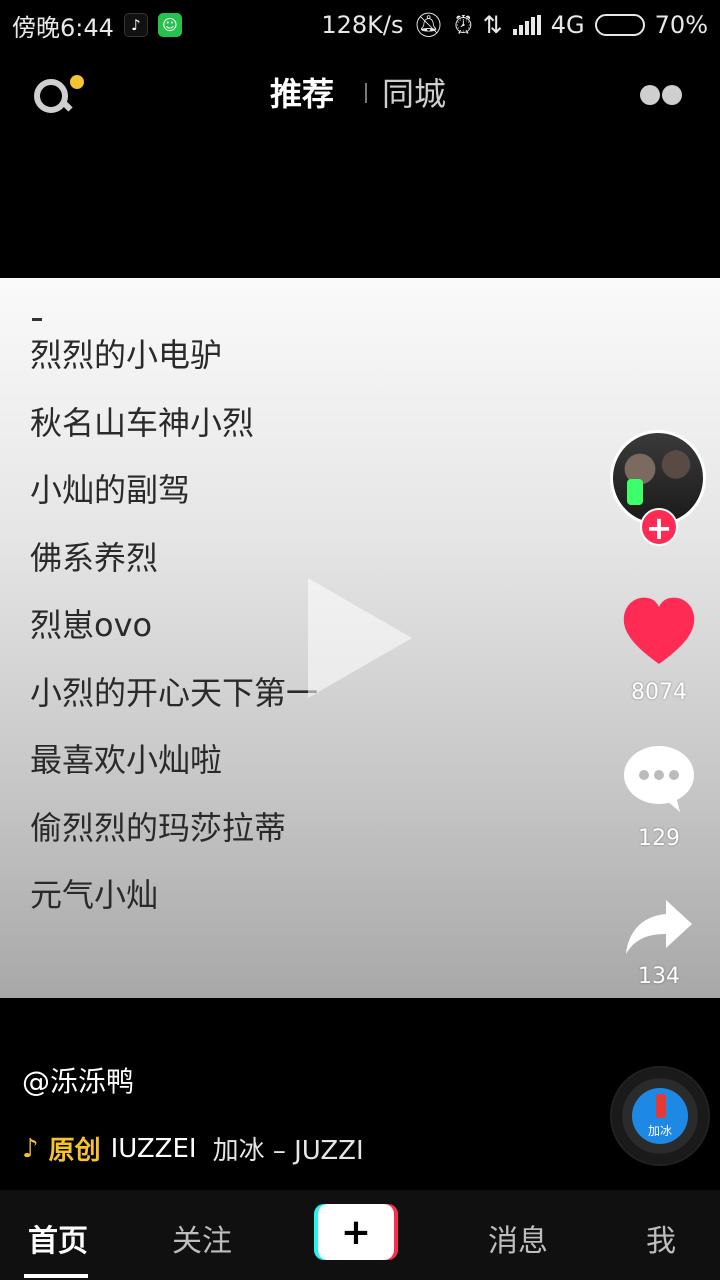  What do you see at coordinates (58, 1238) in the screenshot?
I see `tab-home: 首页` at bounding box center [58, 1238].